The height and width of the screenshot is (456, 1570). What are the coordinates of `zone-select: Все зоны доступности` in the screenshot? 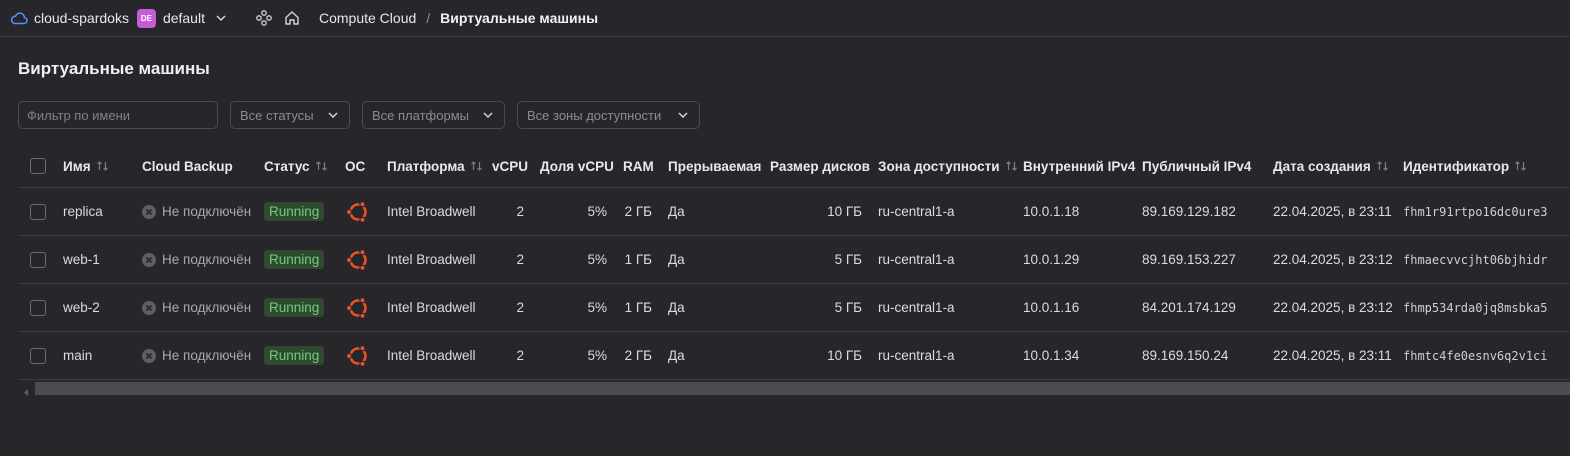 It's located at (608, 115).